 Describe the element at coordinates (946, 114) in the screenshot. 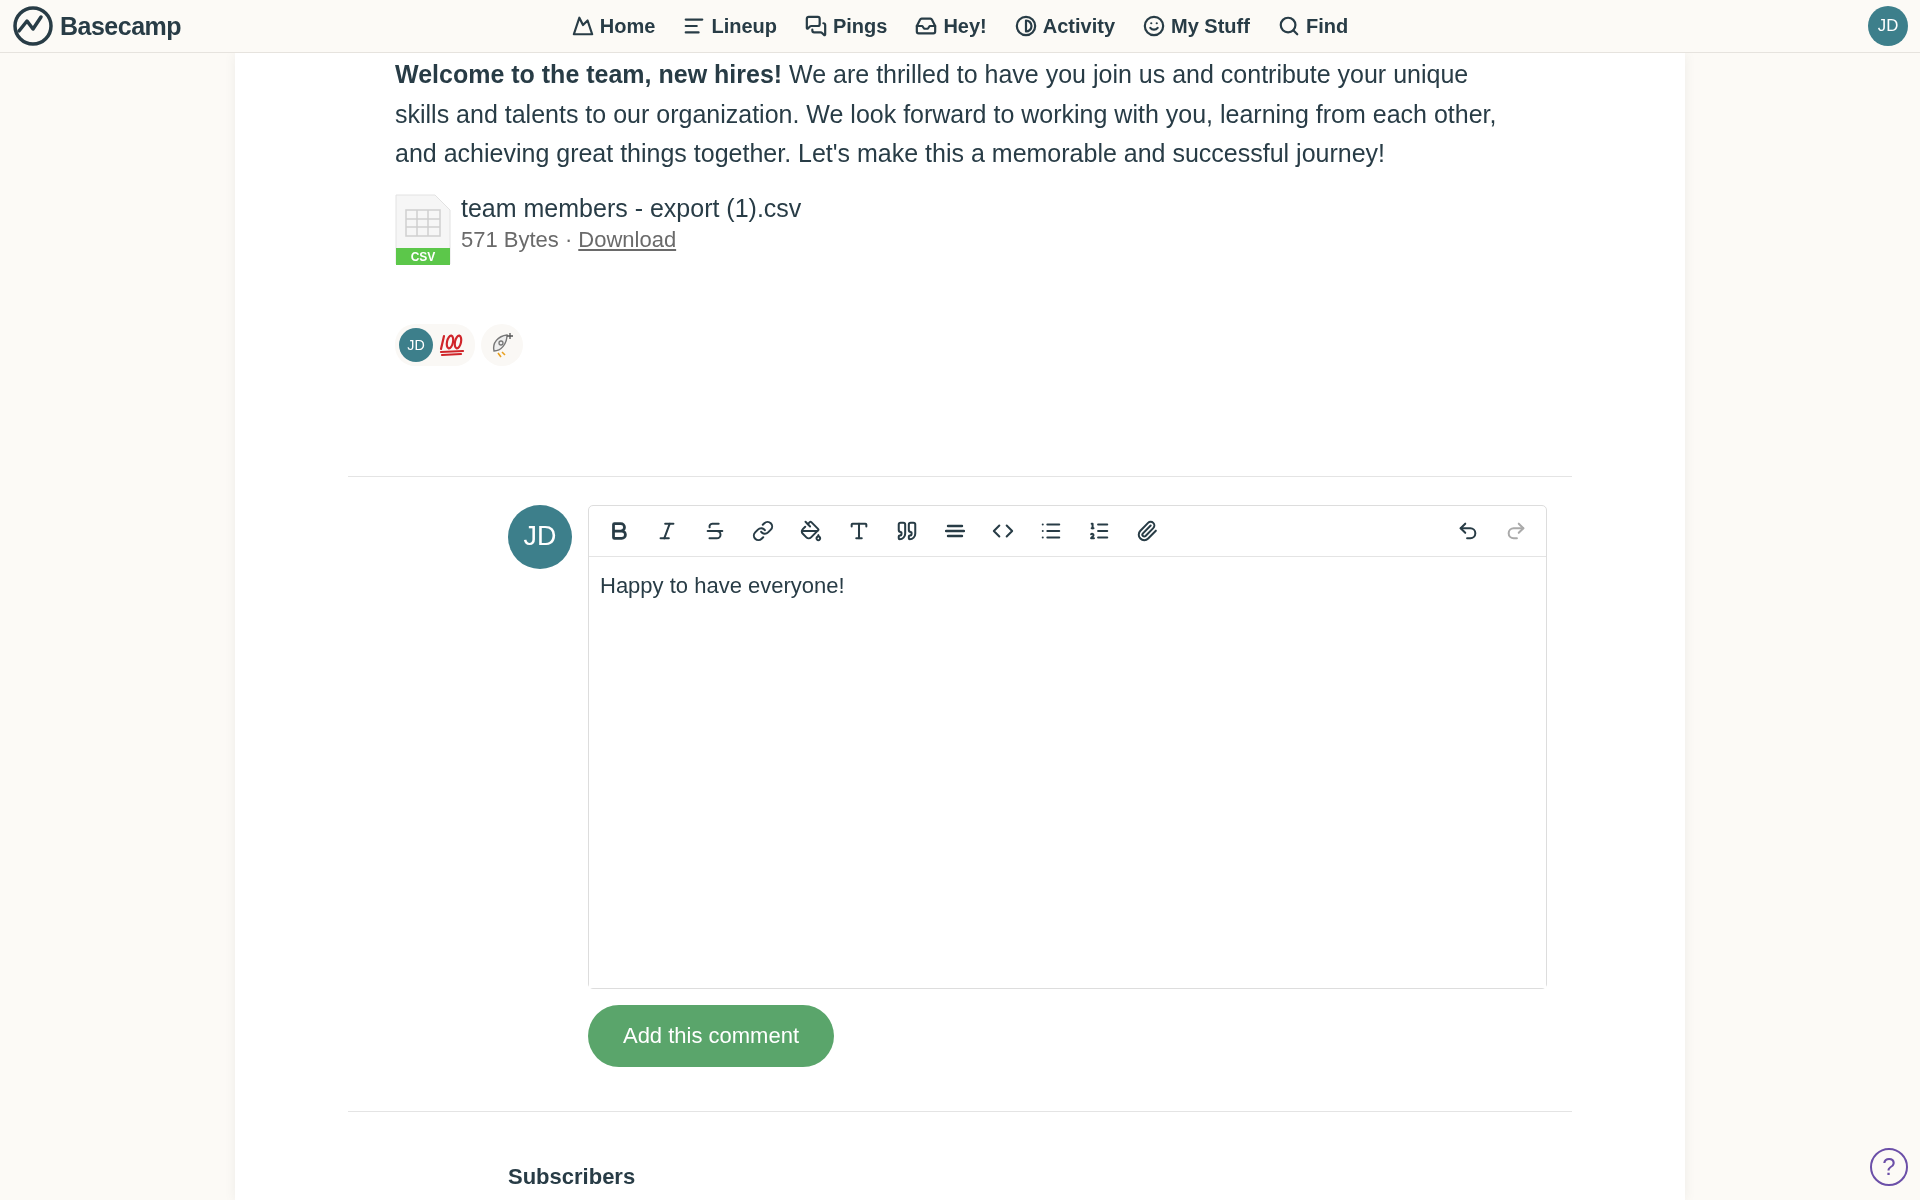

I see `message-body: Welcome to the team, new hires! We are thrilled to have you join us and contribute your unique skills and talents to our organization. We look forward to working with you, learning from each other, and achieving great things together. Let's make this a memorable and successful journey!` at that location.